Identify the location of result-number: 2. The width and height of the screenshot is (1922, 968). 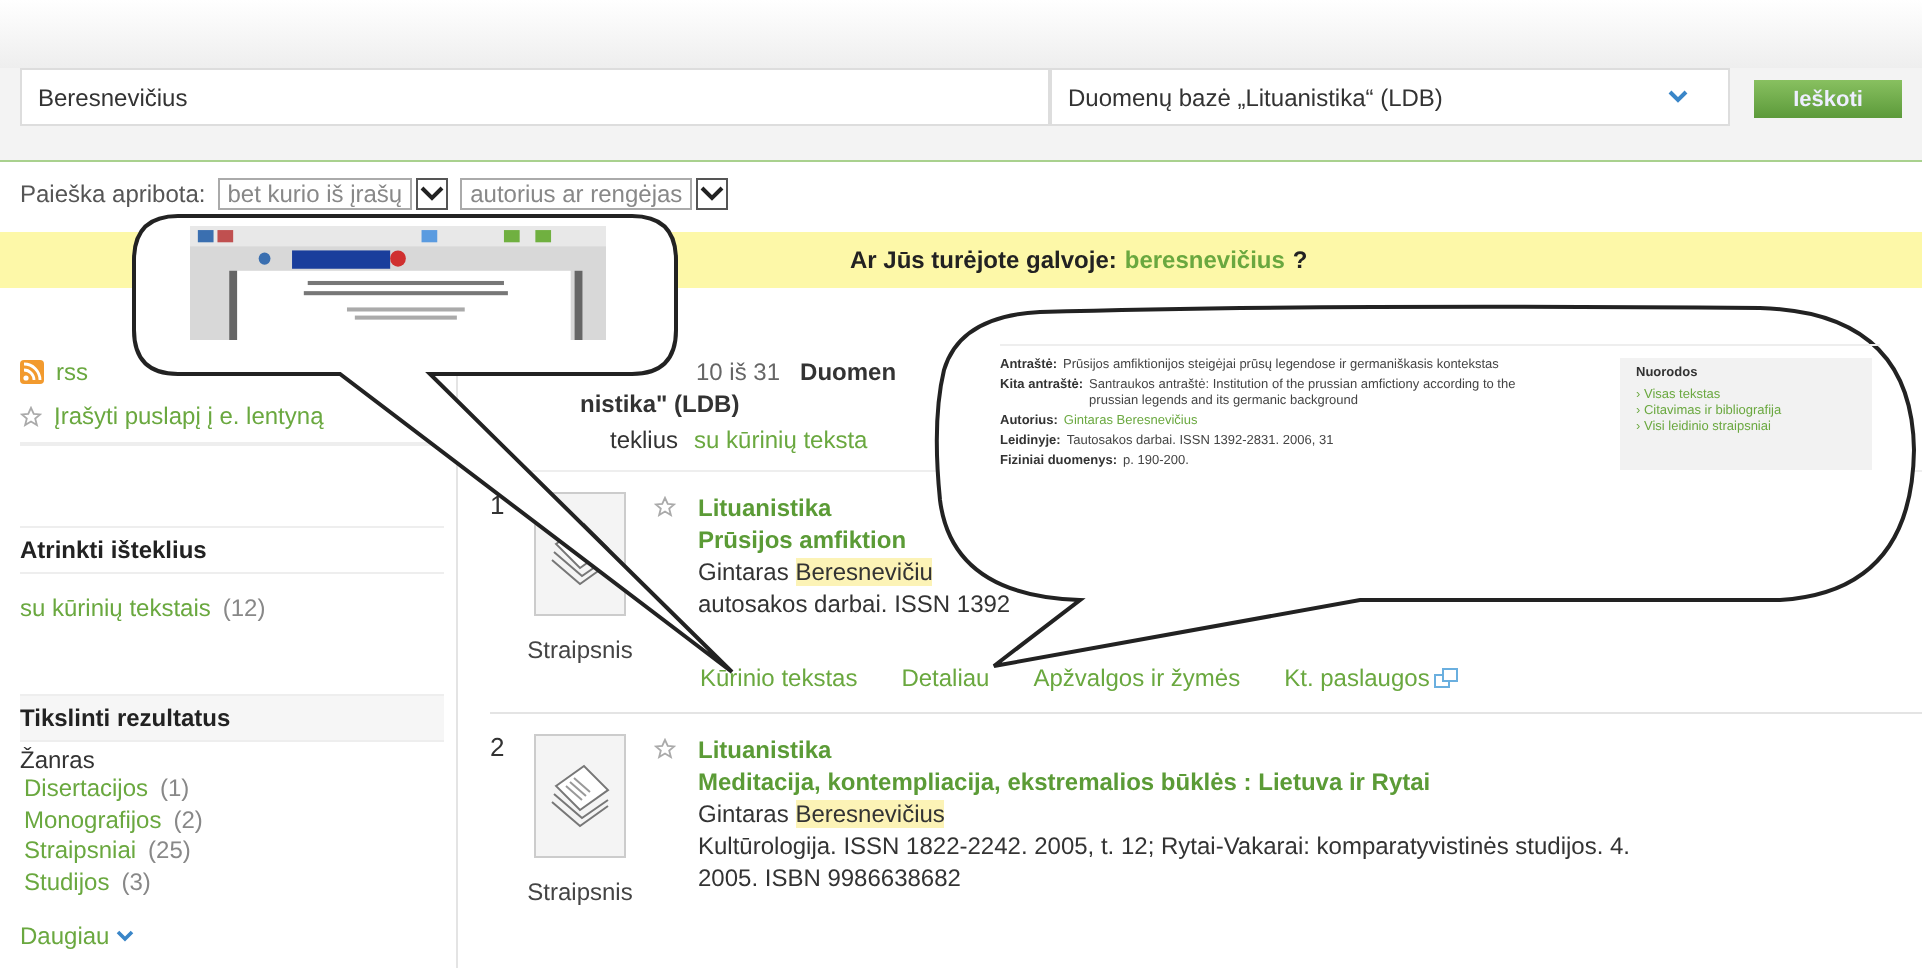
(498, 748).